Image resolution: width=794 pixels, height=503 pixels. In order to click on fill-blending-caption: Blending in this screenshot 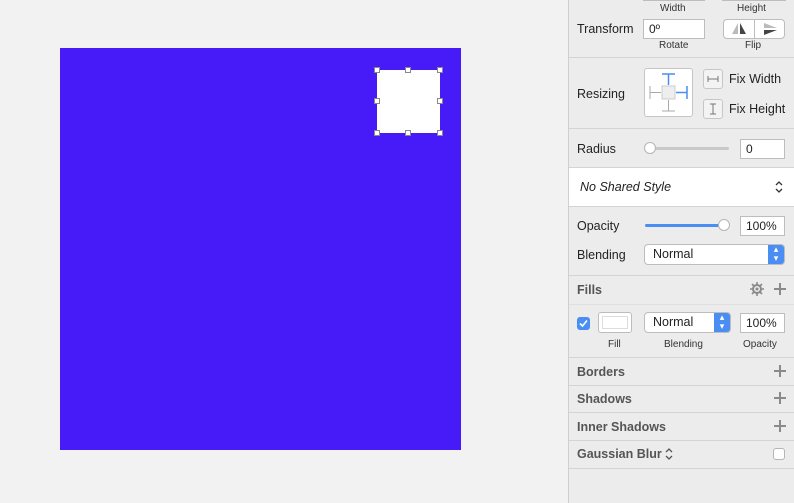, I will do `click(683, 344)`.